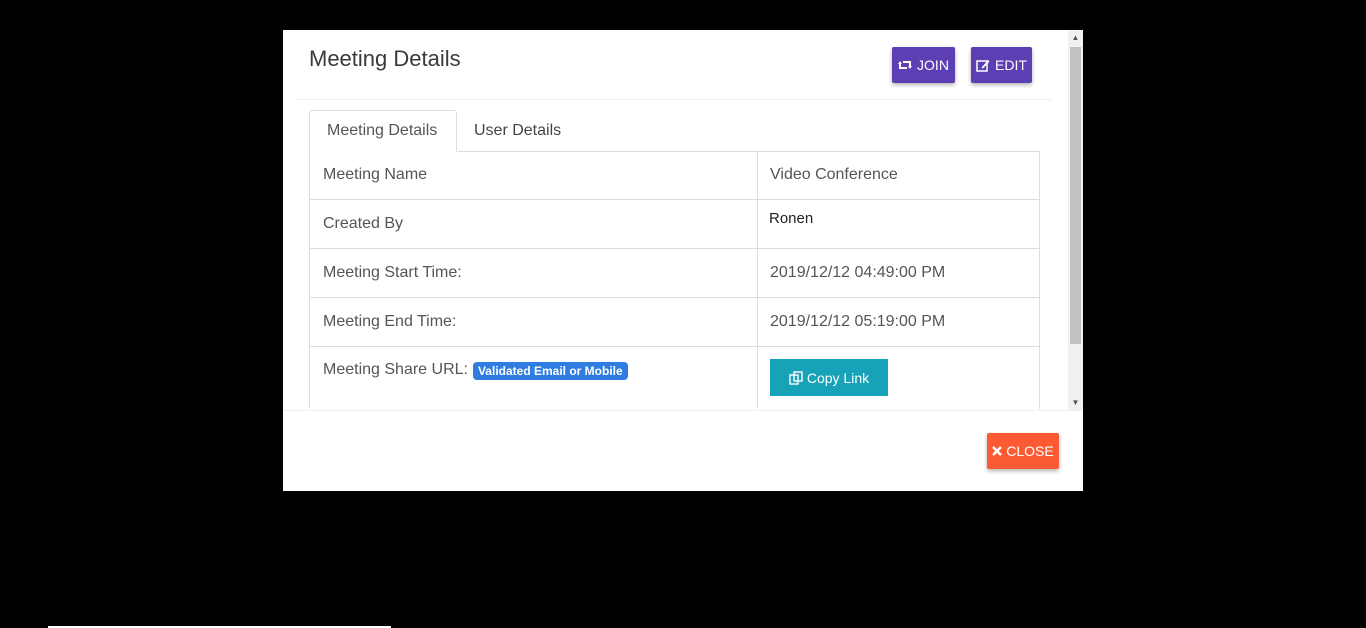 The width and height of the screenshot is (1366, 628). I want to click on join-button: JOIN, so click(923, 65).